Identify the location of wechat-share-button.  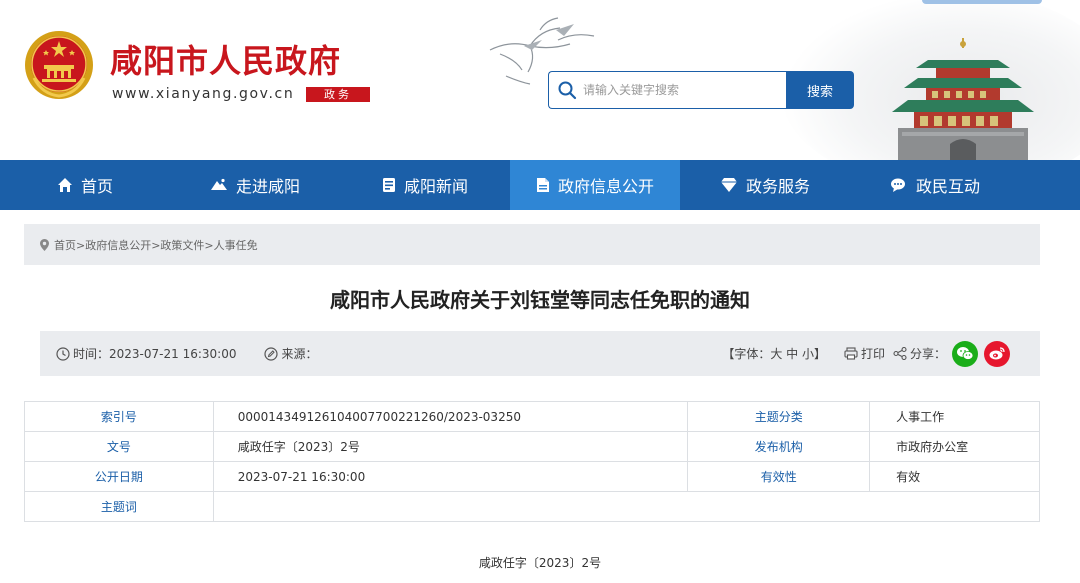
(965, 353).